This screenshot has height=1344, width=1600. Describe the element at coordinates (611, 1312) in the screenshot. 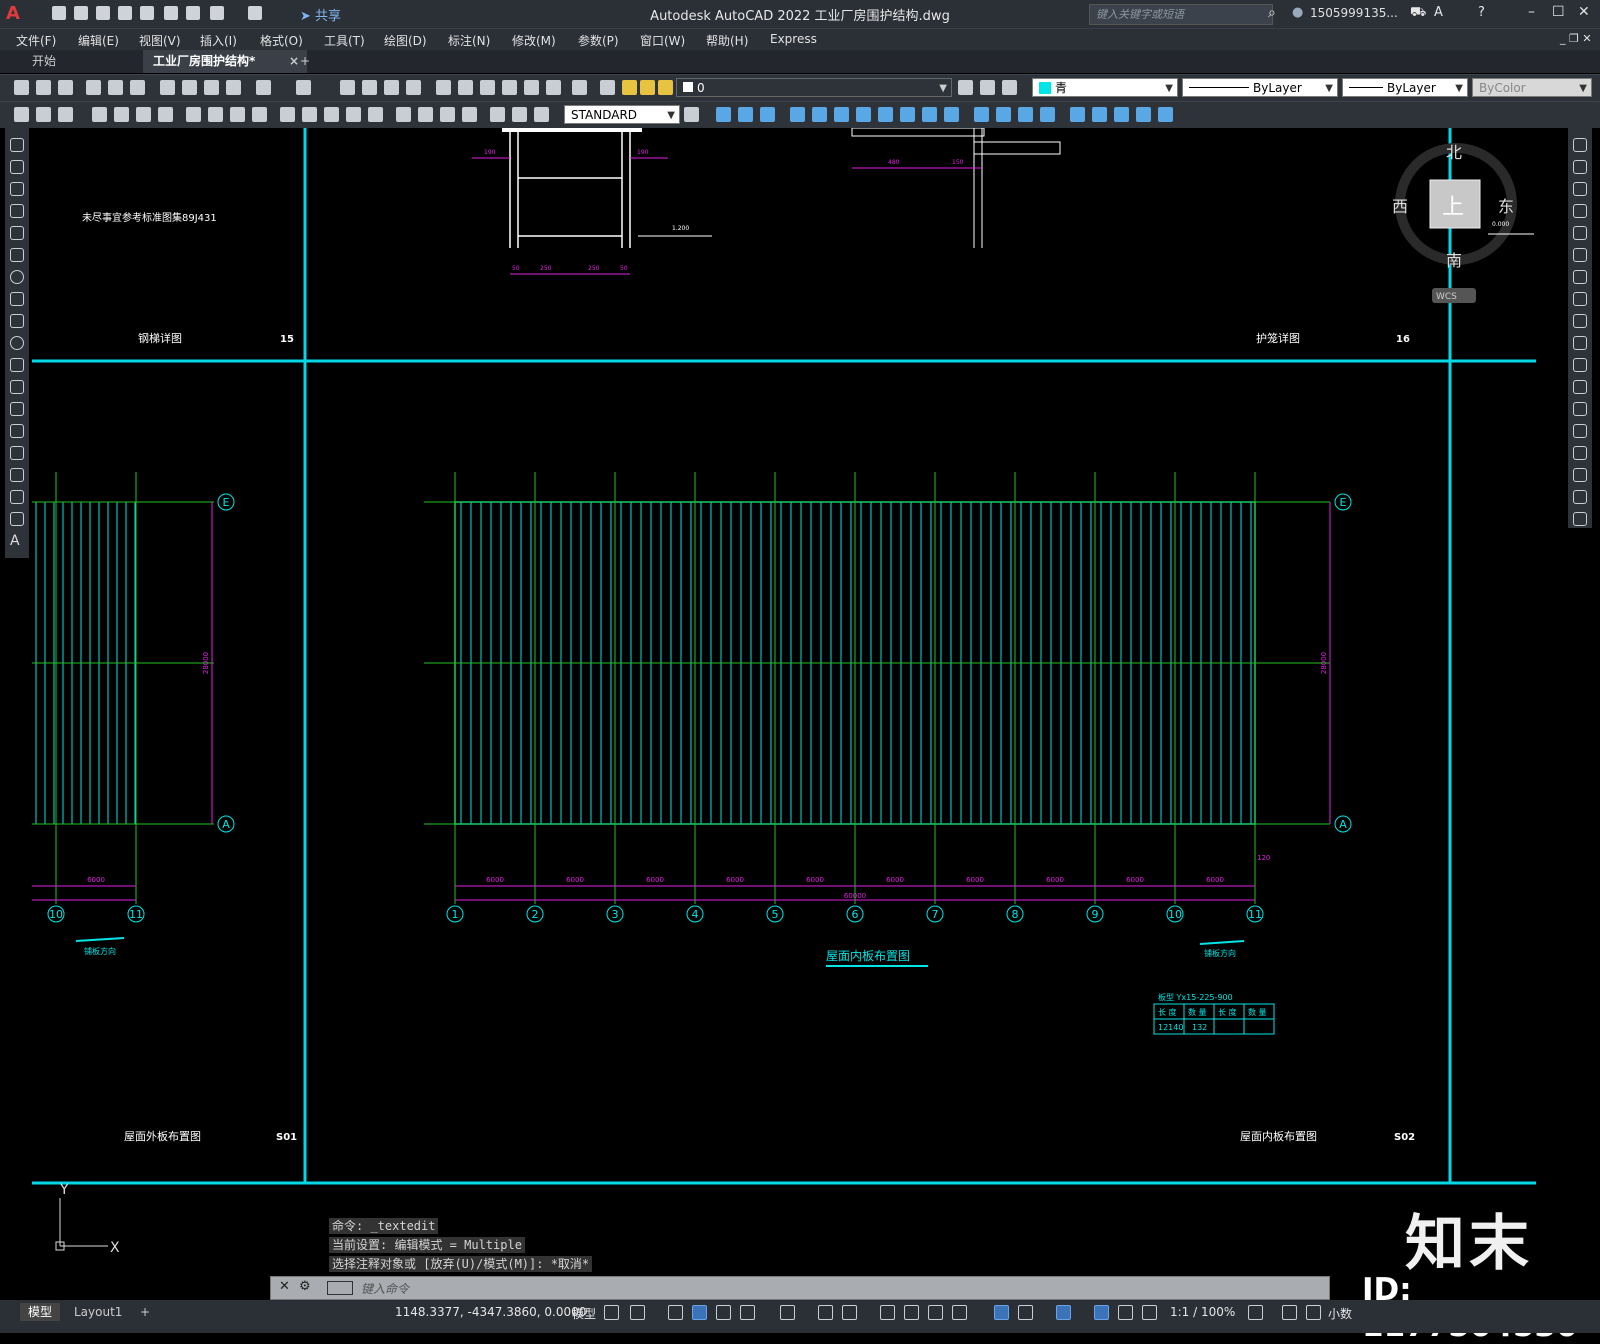

I see `grid-icon` at that location.